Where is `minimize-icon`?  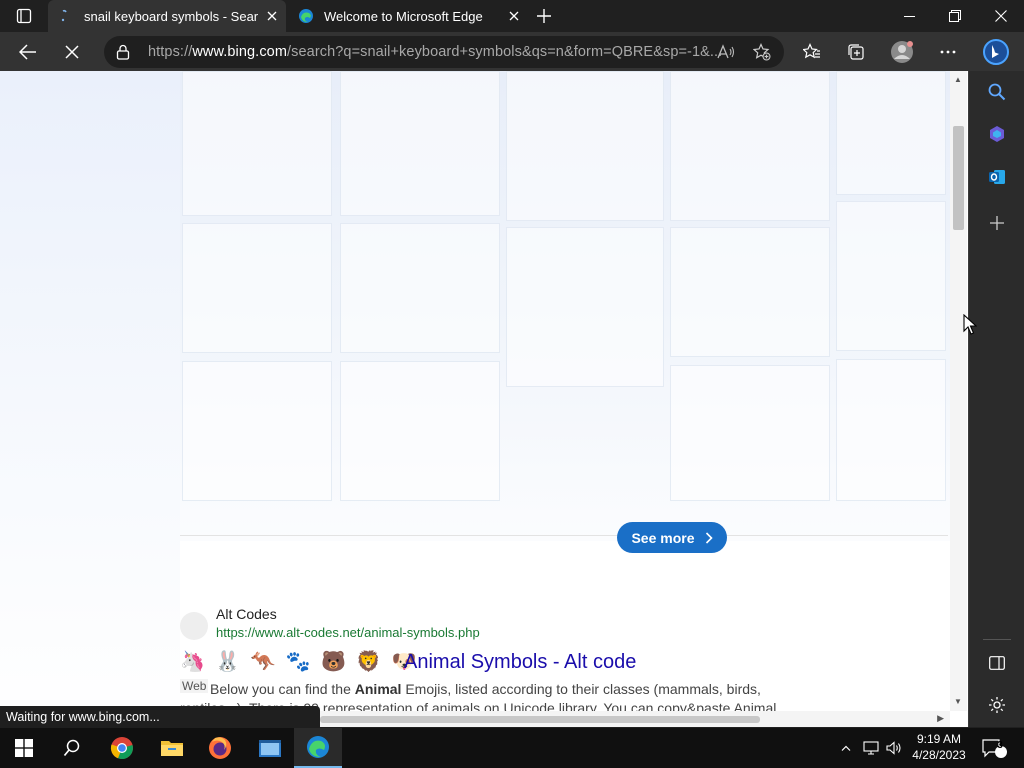
minimize-icon is located at coordinates (909, 16).